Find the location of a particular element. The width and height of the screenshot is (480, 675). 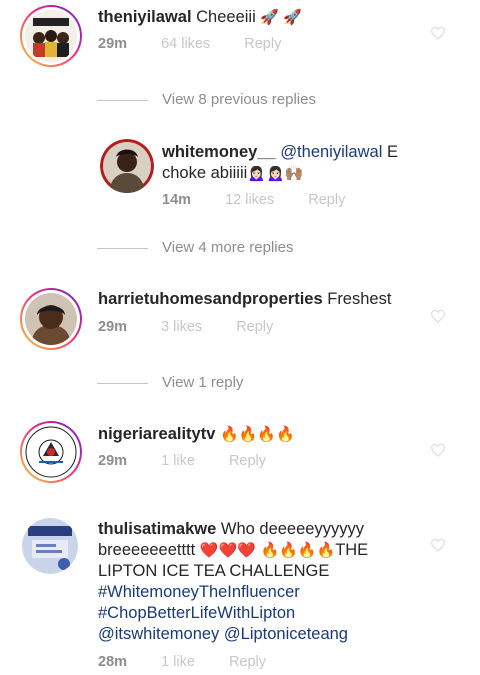

avatar-nigeriarealitytv is located at coordinates (51, 452).